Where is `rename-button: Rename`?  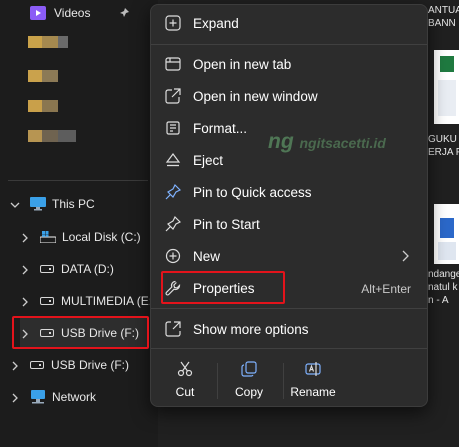
rename-button: Rename is located at coordinates (313, 381).